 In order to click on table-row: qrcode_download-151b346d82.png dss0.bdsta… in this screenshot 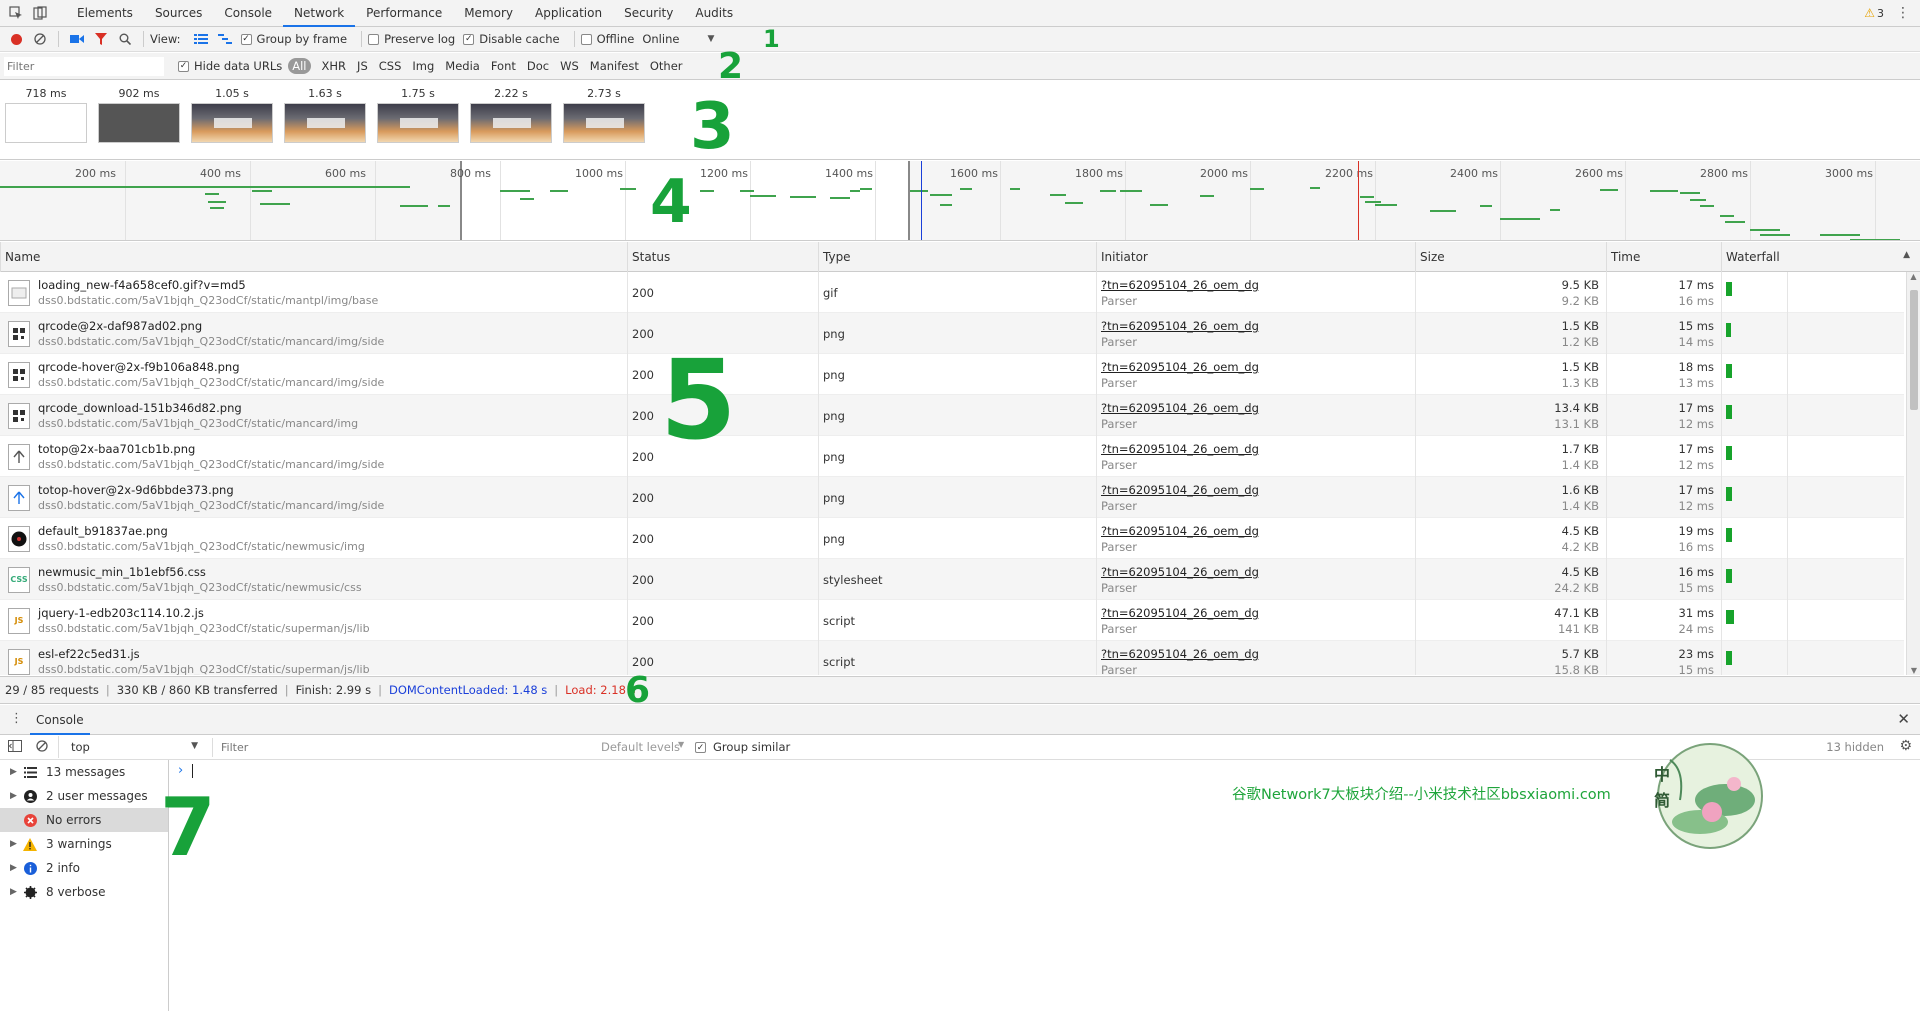, I will do `click(952, 415)`.